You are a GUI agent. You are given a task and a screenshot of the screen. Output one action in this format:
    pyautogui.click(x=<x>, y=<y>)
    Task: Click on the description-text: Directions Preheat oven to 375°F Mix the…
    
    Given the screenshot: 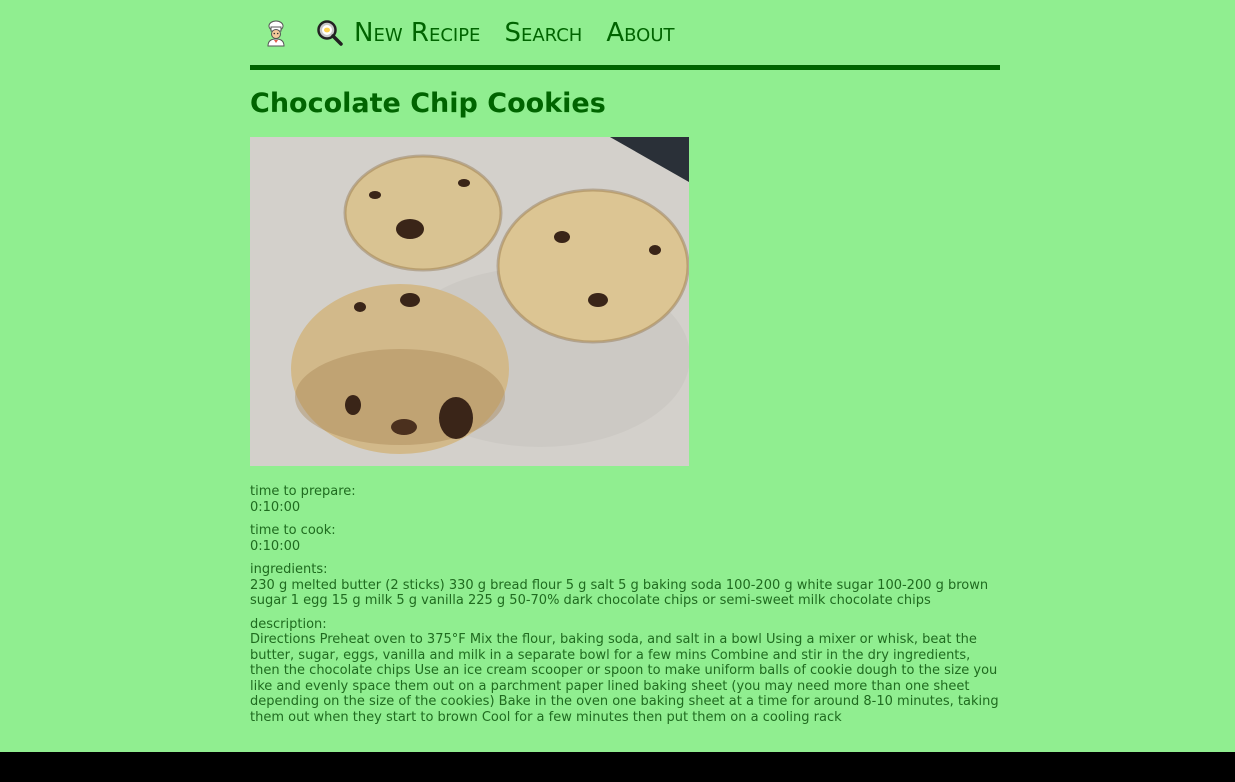 What is the action you would take?
    pyautogui.click(x=624, y=678)
    